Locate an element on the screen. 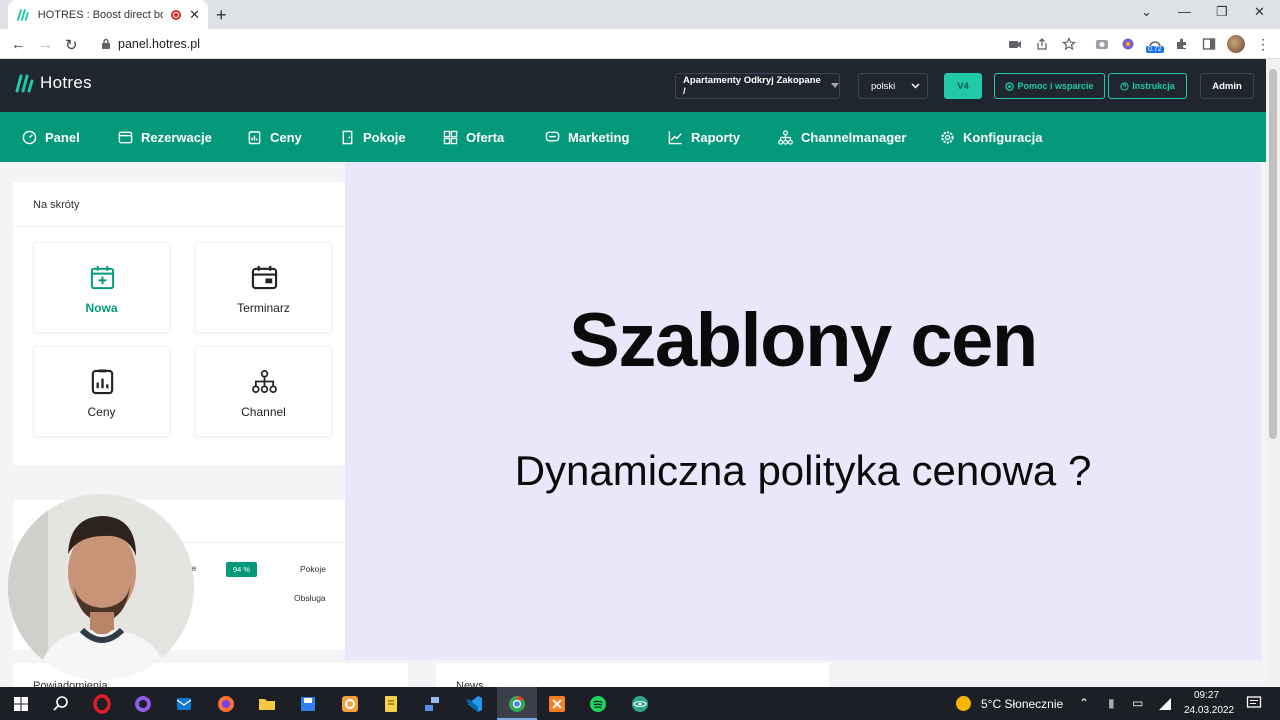 This screenshot has width=1280, height=720. network-icon is located at coordinates (785, 137).